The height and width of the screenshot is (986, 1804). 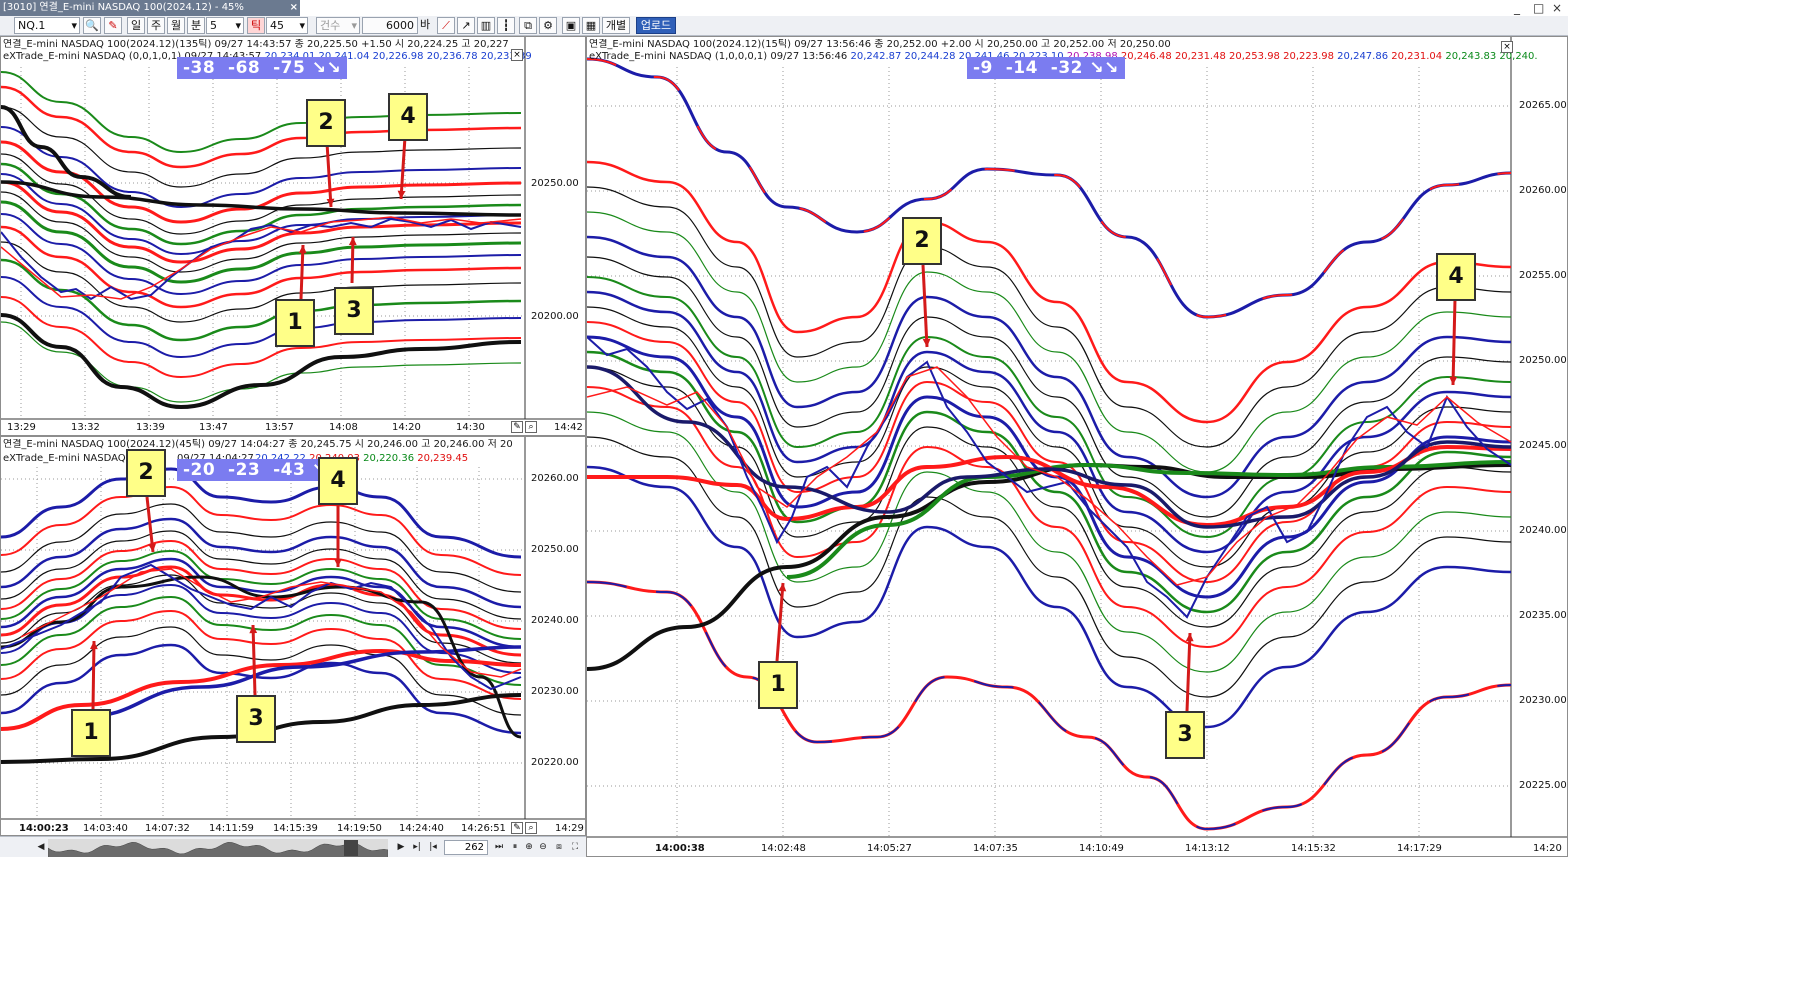 I want to click on count-select: 건수 ▾, so click(x=338, y=25).